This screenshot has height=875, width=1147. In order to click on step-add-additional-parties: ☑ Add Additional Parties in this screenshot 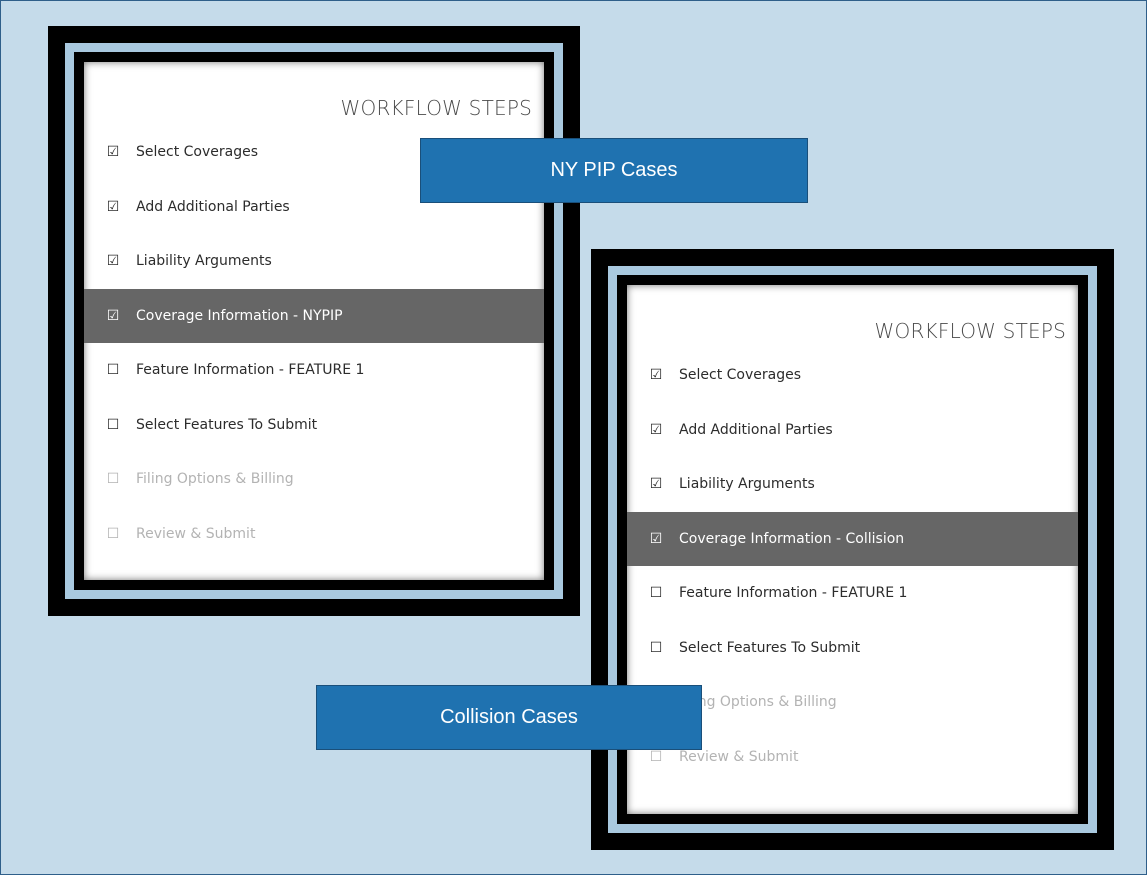, I will do `click(852, 430)`.